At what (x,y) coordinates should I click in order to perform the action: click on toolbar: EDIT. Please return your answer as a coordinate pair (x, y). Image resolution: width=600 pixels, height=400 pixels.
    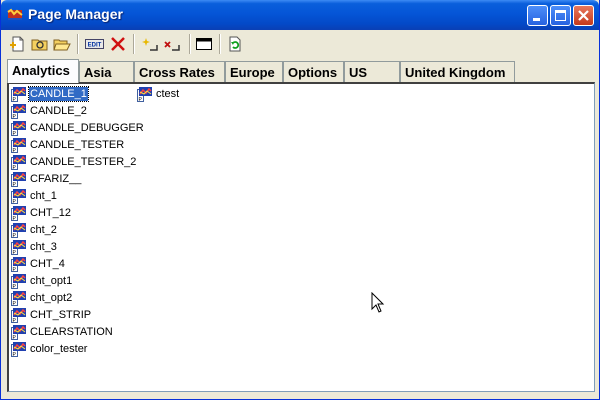
    Looking at the image, I should click on (300, 44).